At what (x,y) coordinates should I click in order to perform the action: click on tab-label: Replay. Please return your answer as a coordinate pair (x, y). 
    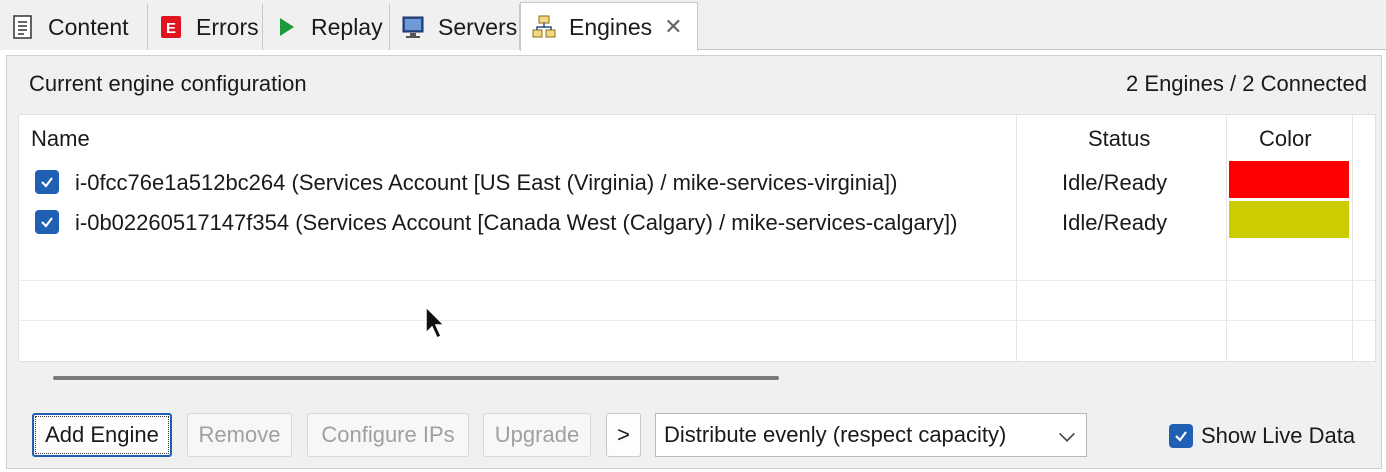
    Looking at the image, I should click on (347, 26).